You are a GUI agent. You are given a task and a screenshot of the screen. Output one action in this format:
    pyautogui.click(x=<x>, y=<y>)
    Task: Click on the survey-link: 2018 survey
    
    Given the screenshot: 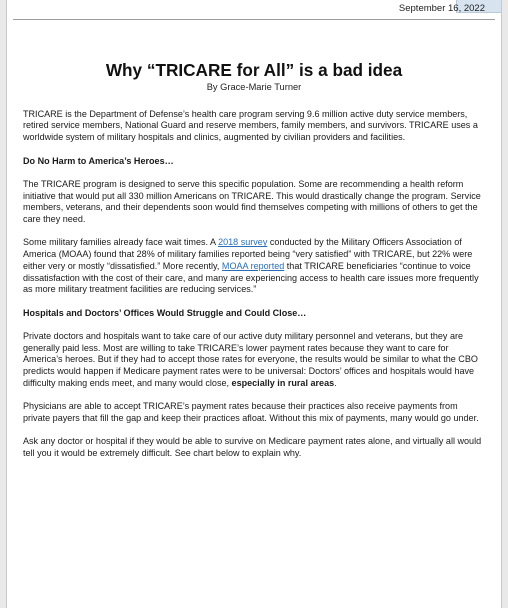 What is the action you would take?
    pyautogui.click(x=242, y=242)
    